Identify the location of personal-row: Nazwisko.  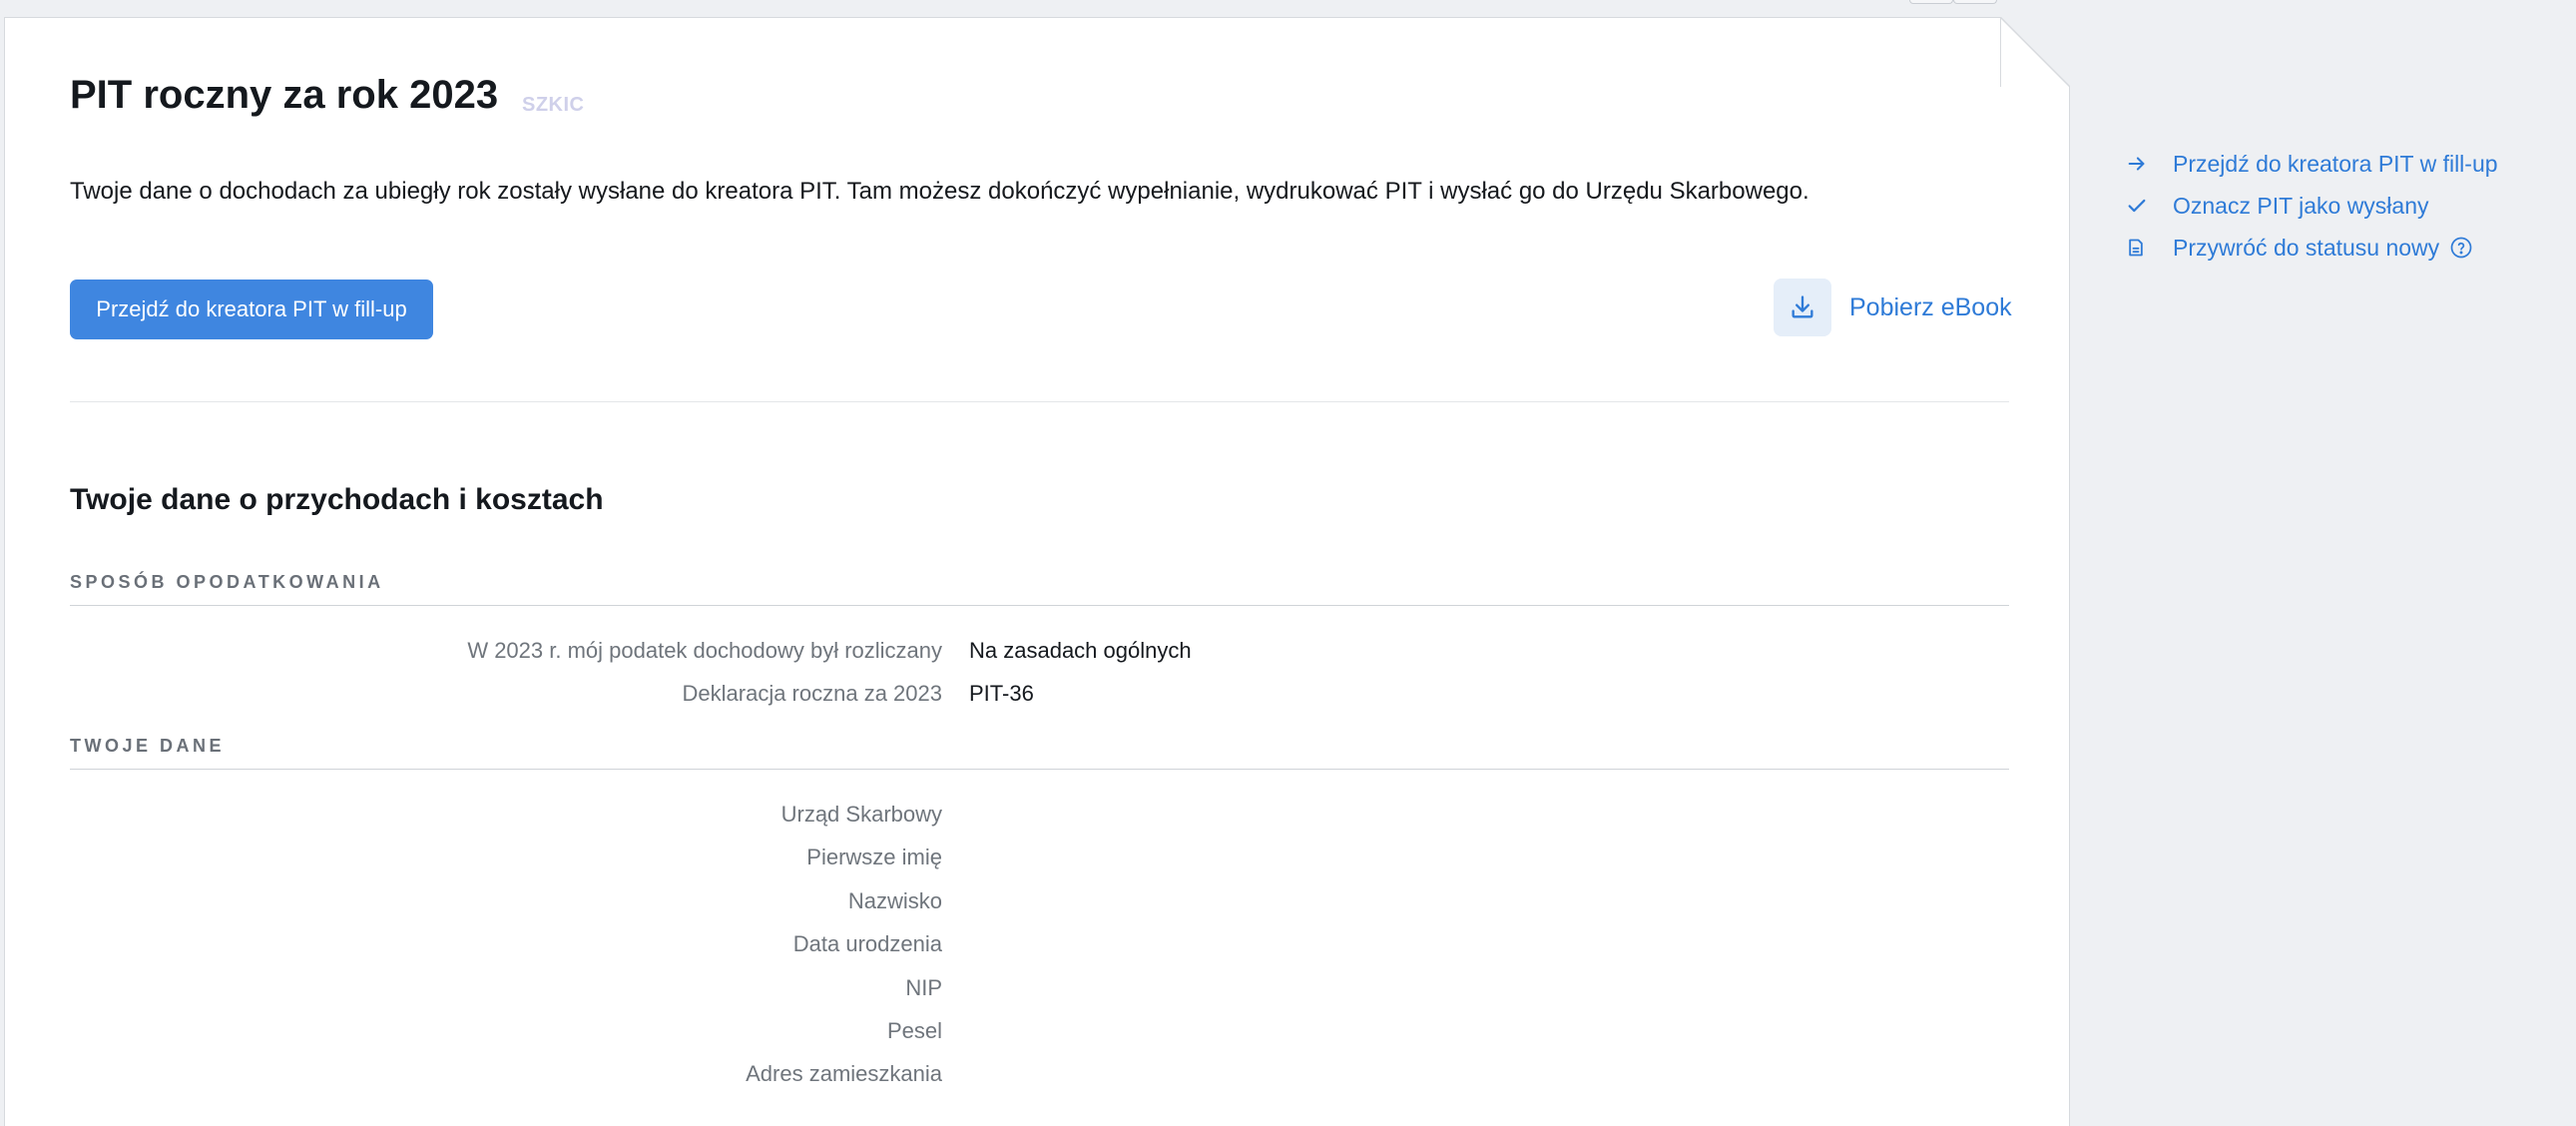
(1037, 903).